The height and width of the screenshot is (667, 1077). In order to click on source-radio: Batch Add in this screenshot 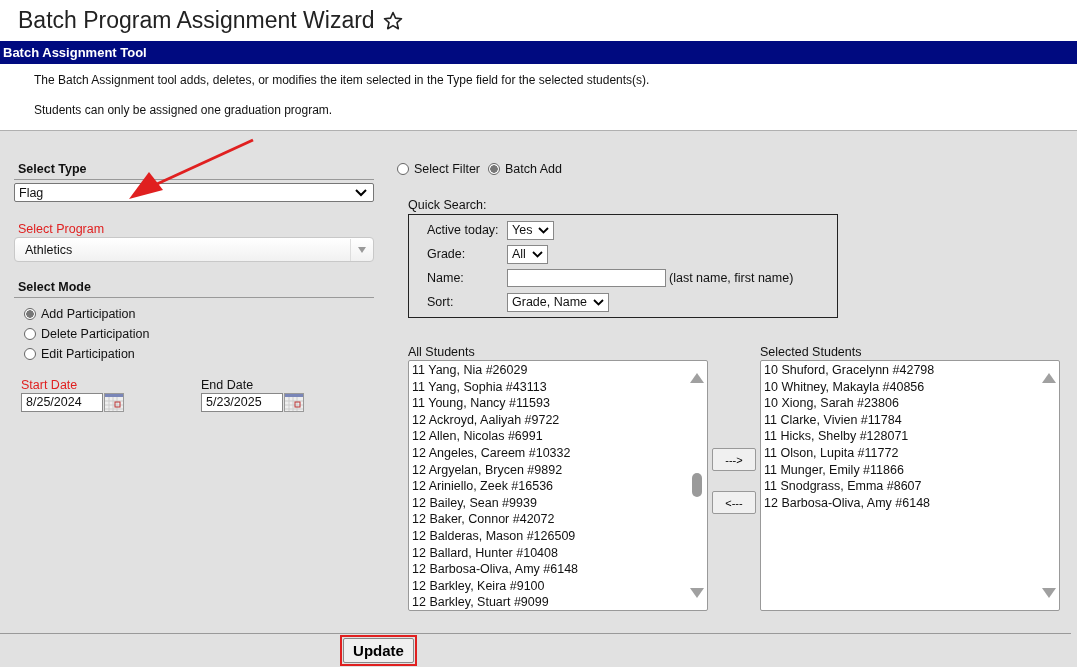, I will do `click(525, 169)`.